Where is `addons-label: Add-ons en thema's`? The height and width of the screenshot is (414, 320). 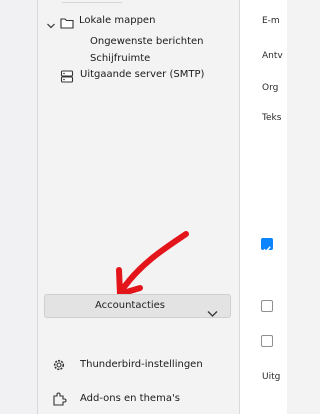
addons-label: Add-ons en thema's is located at coordinates (130, 398).